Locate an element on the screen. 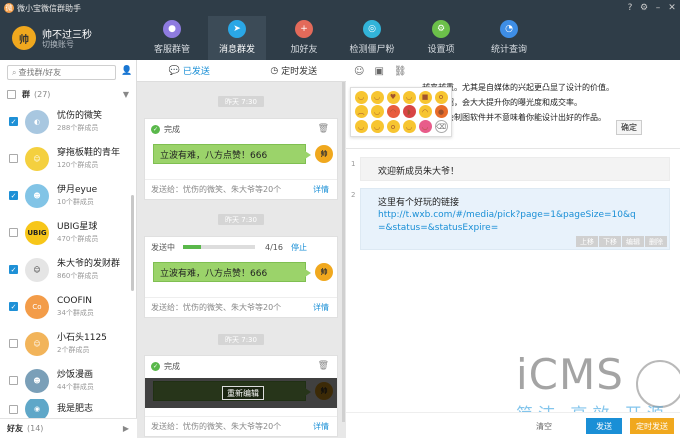 The height and width of the screenshot is (438, 680). clear-button: 清空 is located at coordinates (544, 426).